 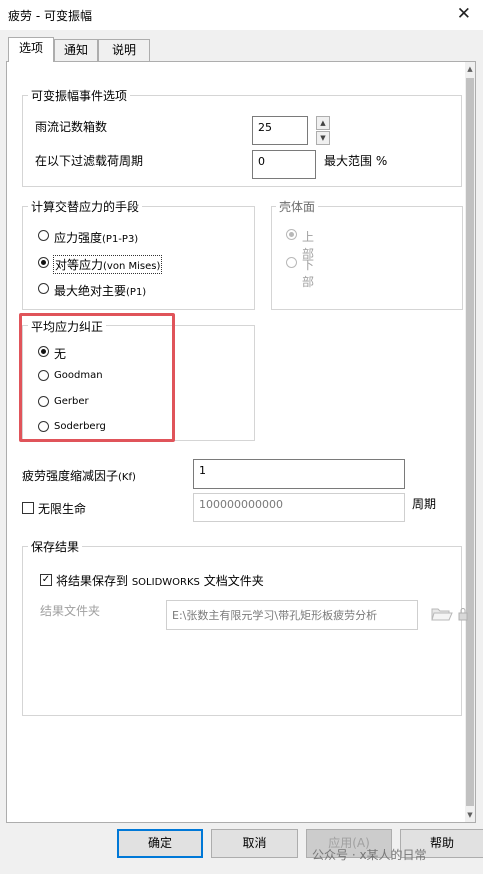 What do you see at coordinates (241, 15) in the screenshot?
I see `title-bar: 疲劳 - 可变振幅 ✕` at bounding box center [241, 15].